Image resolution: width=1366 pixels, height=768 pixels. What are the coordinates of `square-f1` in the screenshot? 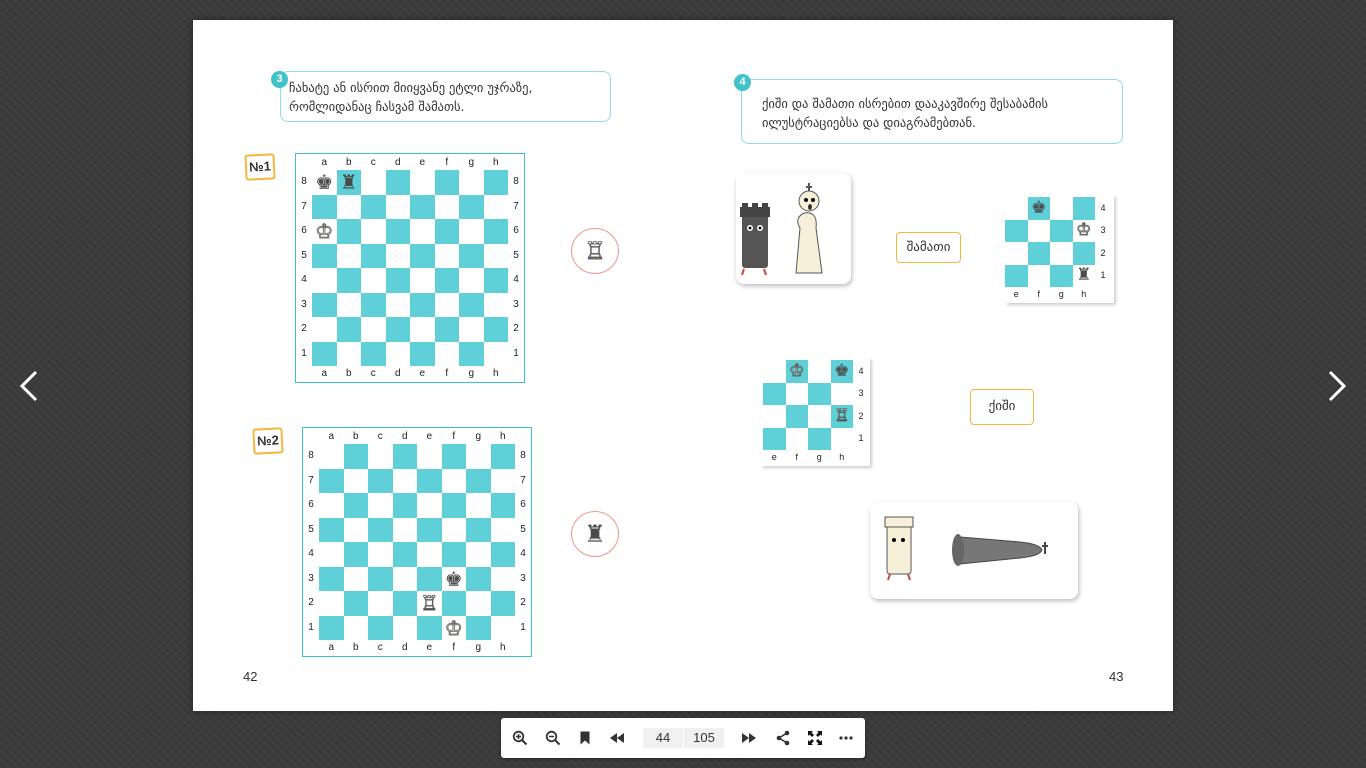 It's located at (796, 438).